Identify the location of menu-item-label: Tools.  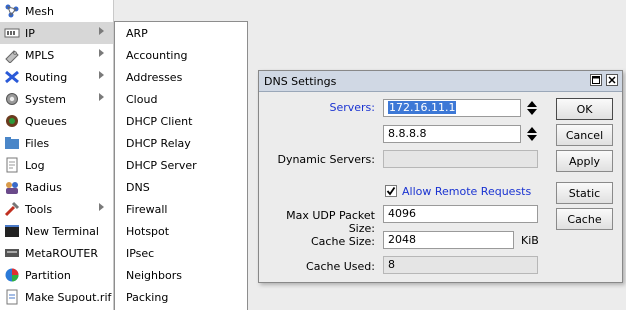
(39, 209).